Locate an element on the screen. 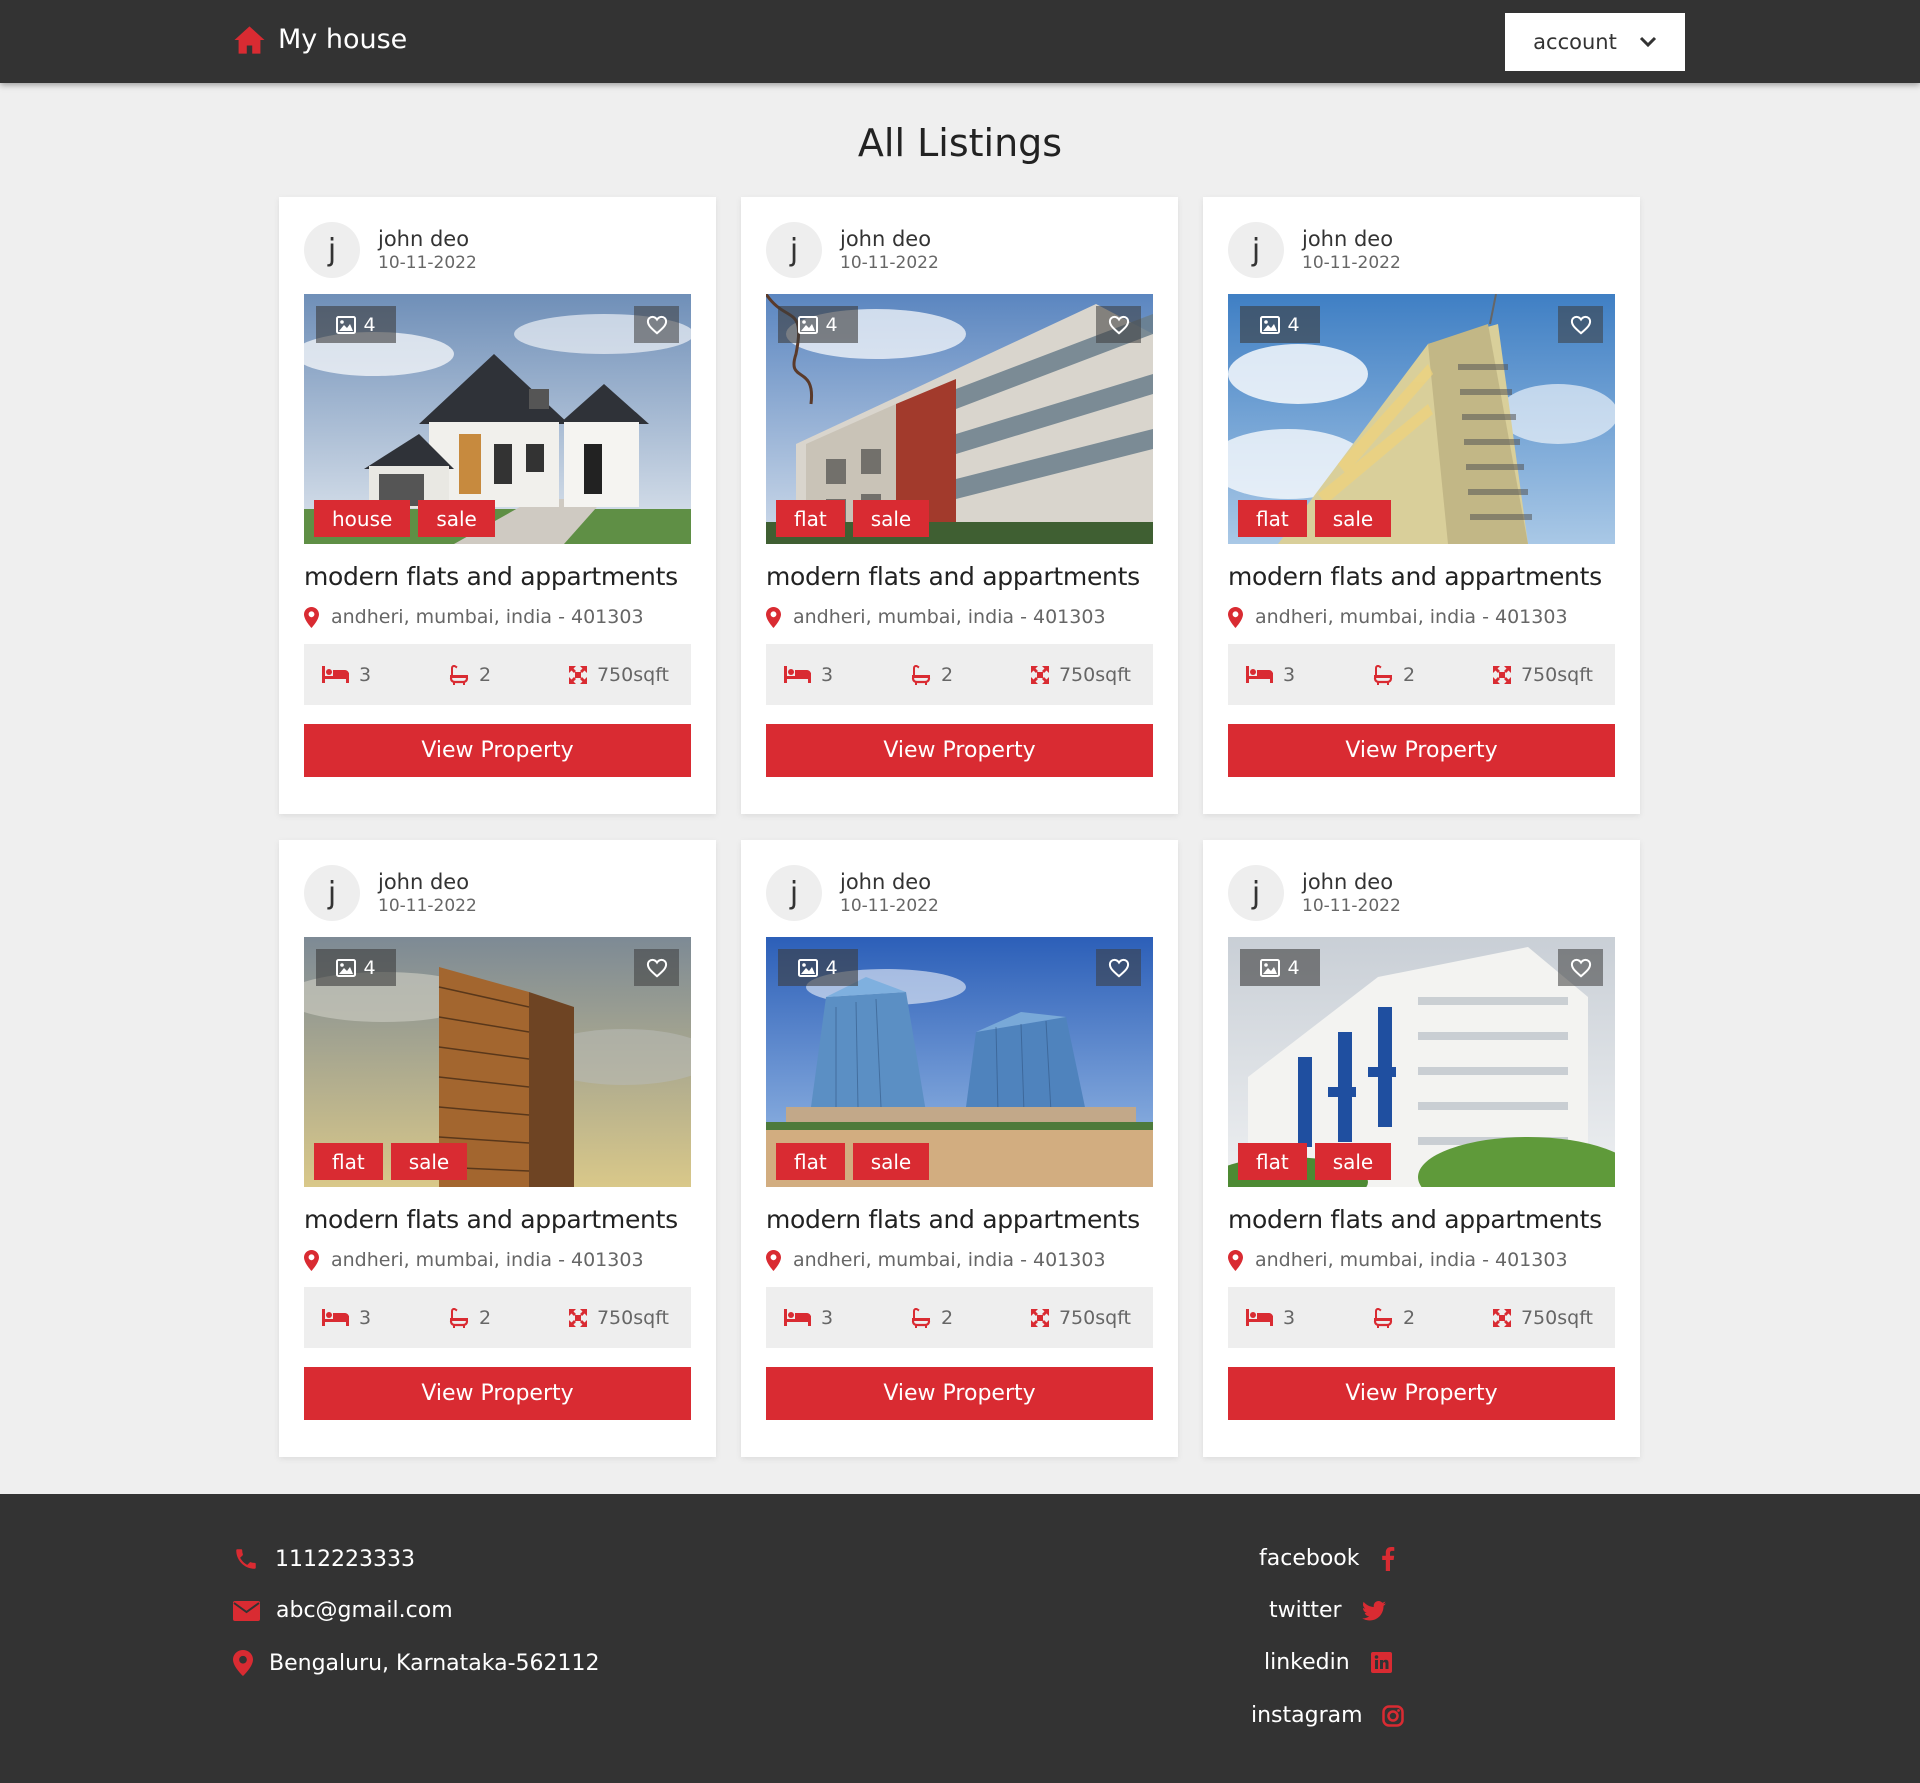 The image size is (1920, 1783). footer-phone-text: 1112223333 is located at coordinates (345, 1559).